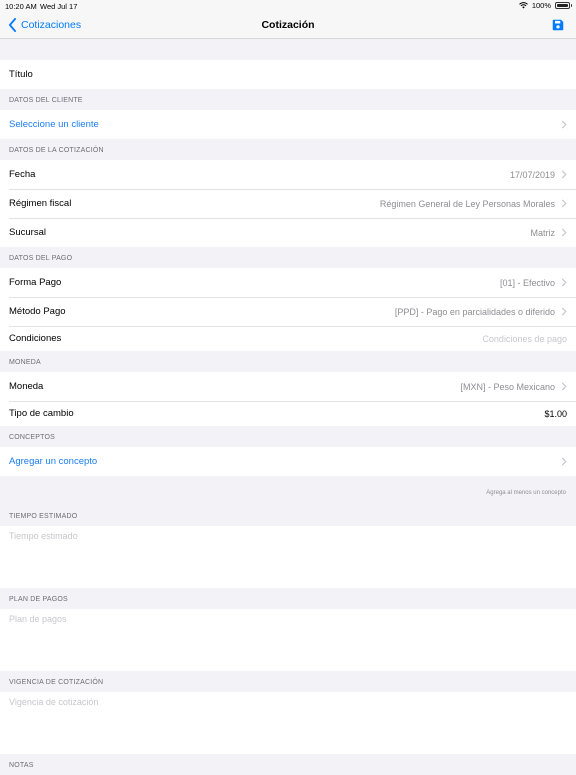 This screenshot has height=775, width=576. What do you see at coordinates (288, 413) in the screenshot?
I see `tipo-cambio-row: Tipo de cambio $1.00` at bounding box center [288, 413].